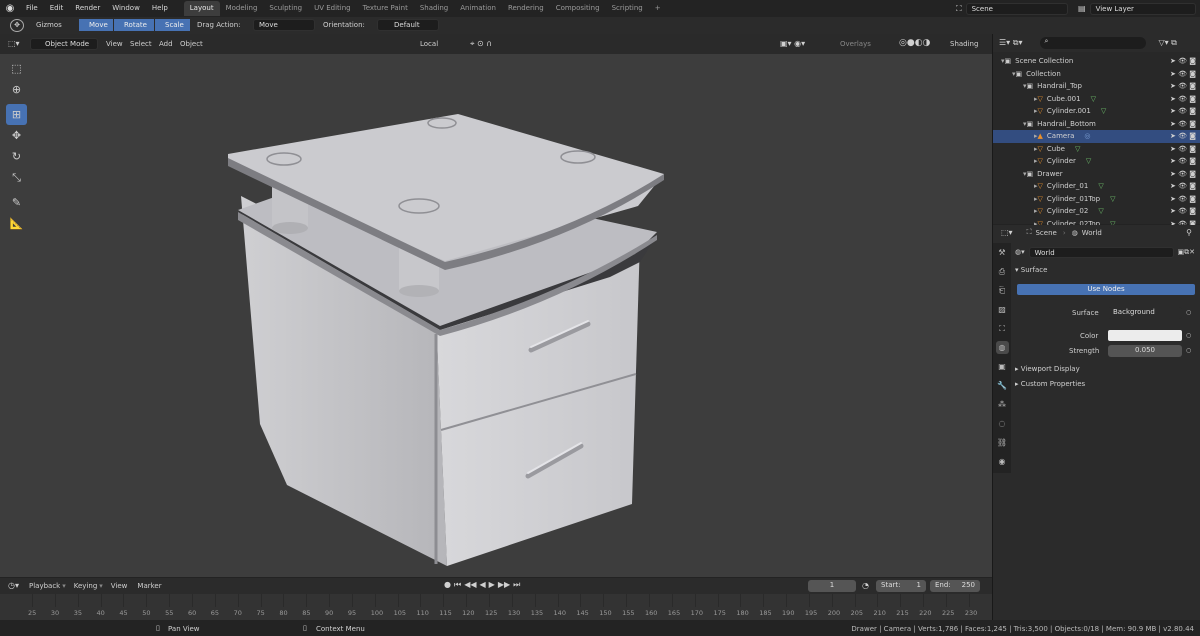 The width and height of the screenshot is (1200, 636). What do you see at coordinates (1105, 270) in the screenshot?
I see `surface-section: ▾ Surface` at bounding box center [1105, 270].